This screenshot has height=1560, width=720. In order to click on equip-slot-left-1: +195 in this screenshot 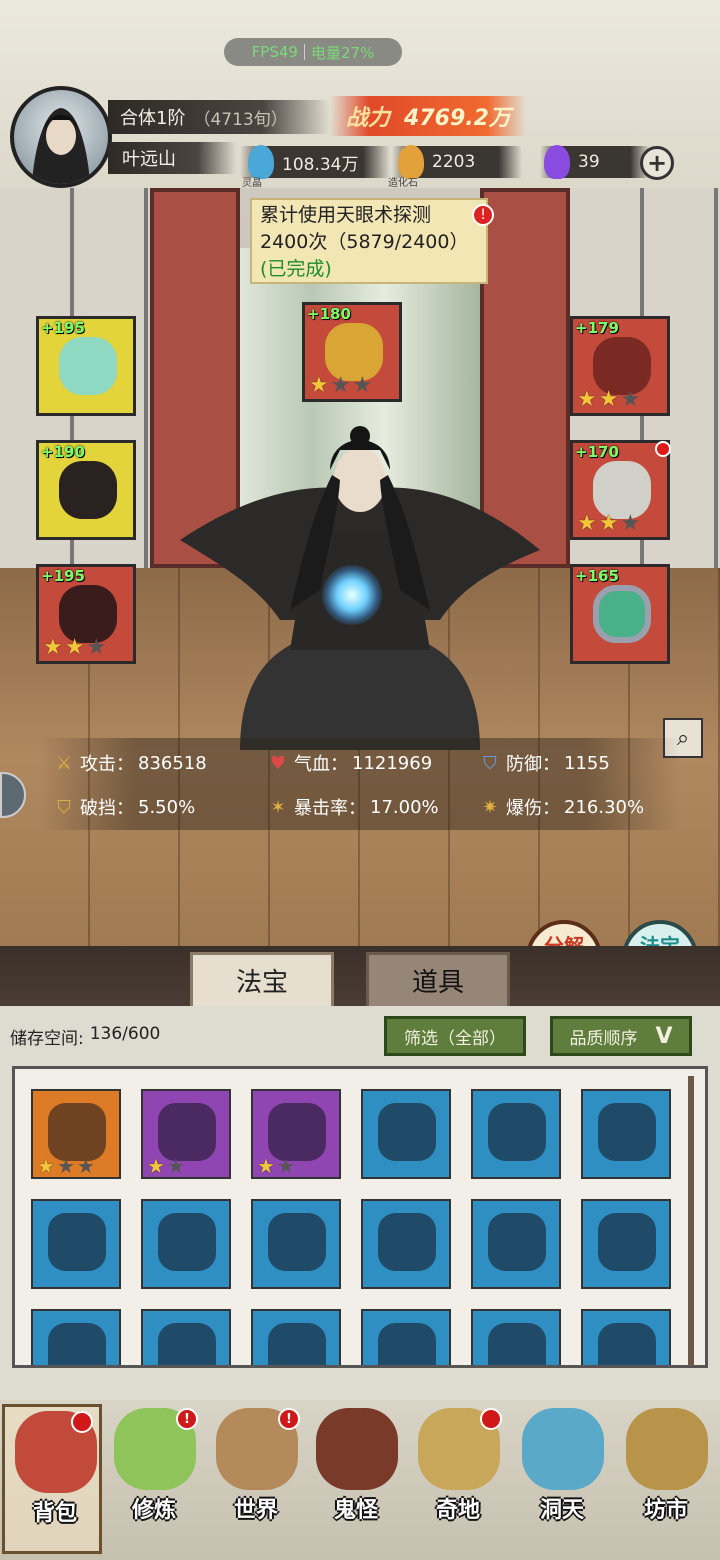, I will do `click(86, 366)`.